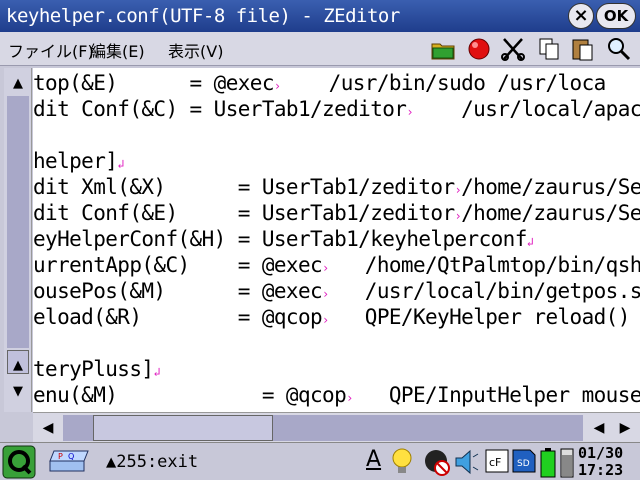 The width and height of the screenshot is (640, 480). Describe the element at coordinates (220, 109) in the screenshot. I see `editor-line-text: dit Conf(&C) = UserTab1/zeditor` at that location.